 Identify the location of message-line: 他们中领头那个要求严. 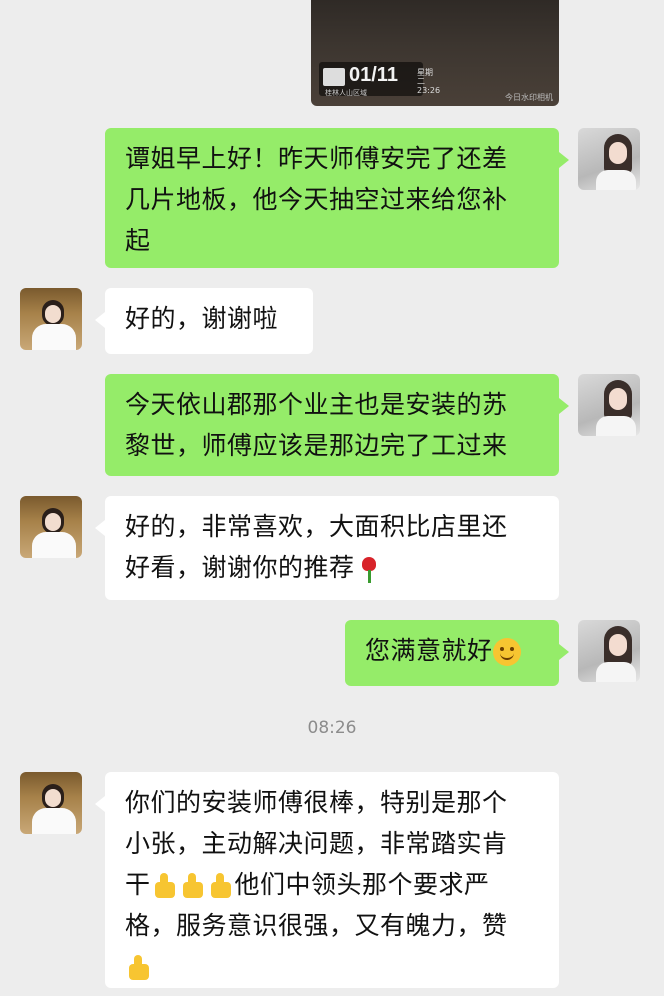
(362, 884).